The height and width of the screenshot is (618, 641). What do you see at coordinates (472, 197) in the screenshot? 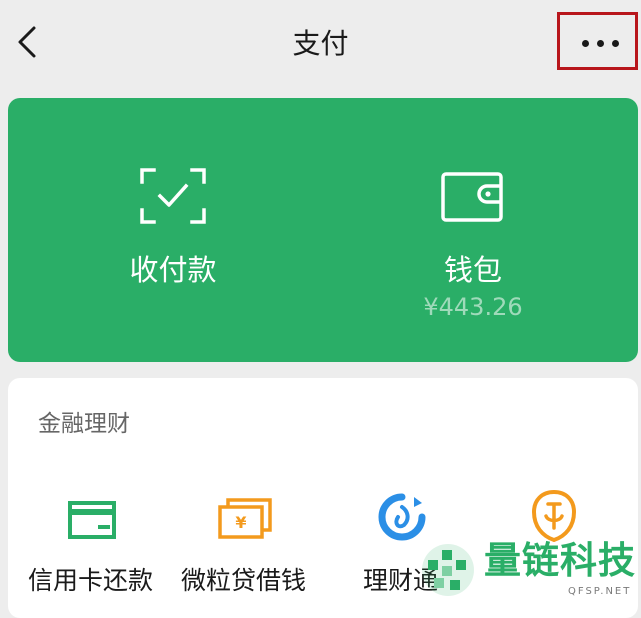
I see `wallet-icon` at bounding box center [472, 197].